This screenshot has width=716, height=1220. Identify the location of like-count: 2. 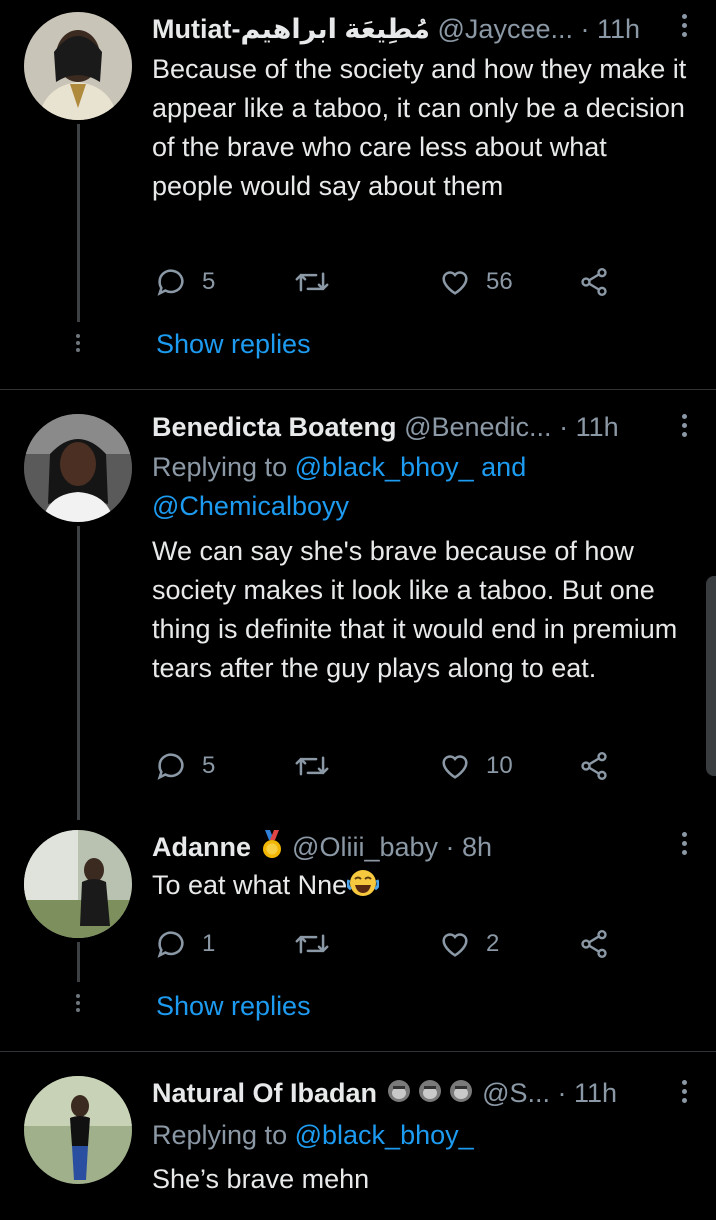
(493, 943).